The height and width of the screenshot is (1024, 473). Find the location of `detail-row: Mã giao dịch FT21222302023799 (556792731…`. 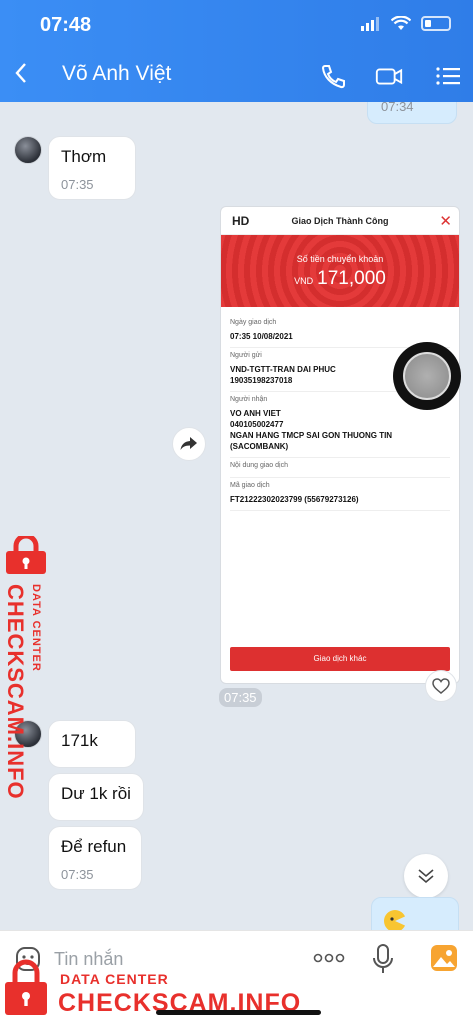

detail-row: Mã giao dịch FT21222302023799 (556792731… is located at coordinates (340, 494).